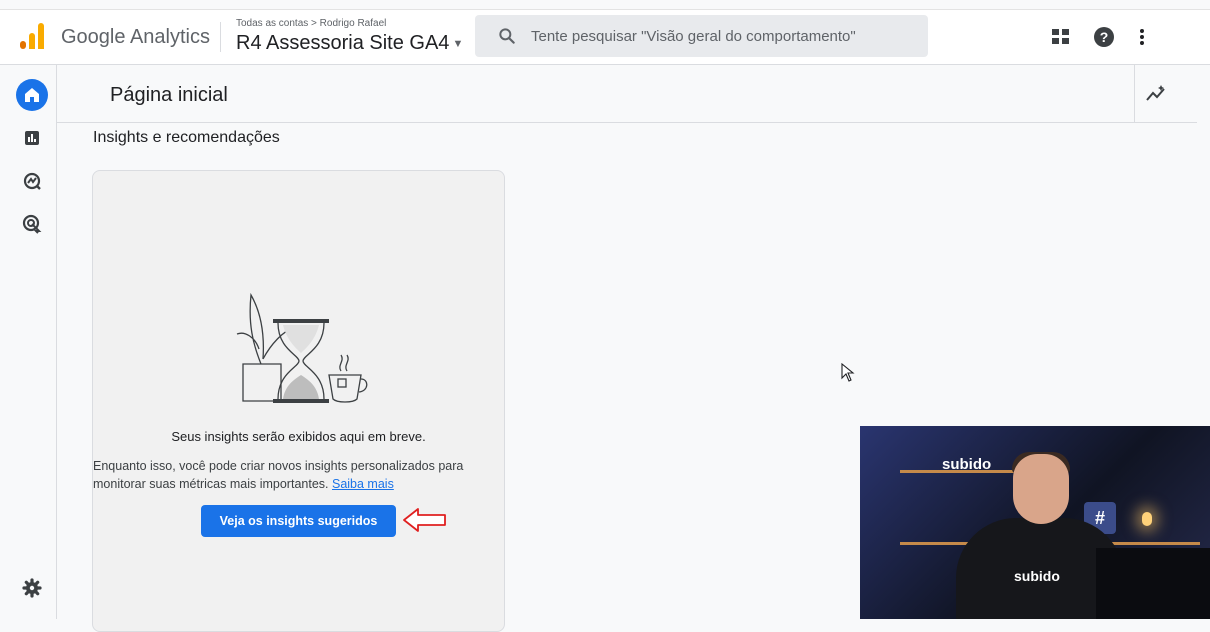 Image resolution: width=1210 pixels, height=632 pixels. Describe the element at coordinates (32, 95) in the screenshot. I see `home-icon` at that location.